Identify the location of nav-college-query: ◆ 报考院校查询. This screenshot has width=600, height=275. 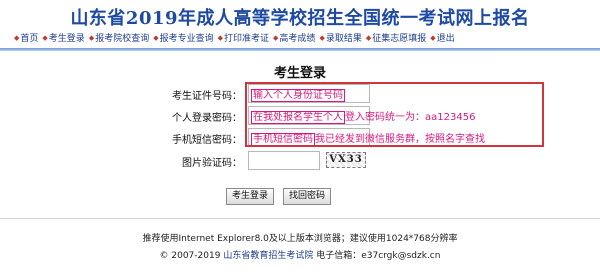
(119, 38).